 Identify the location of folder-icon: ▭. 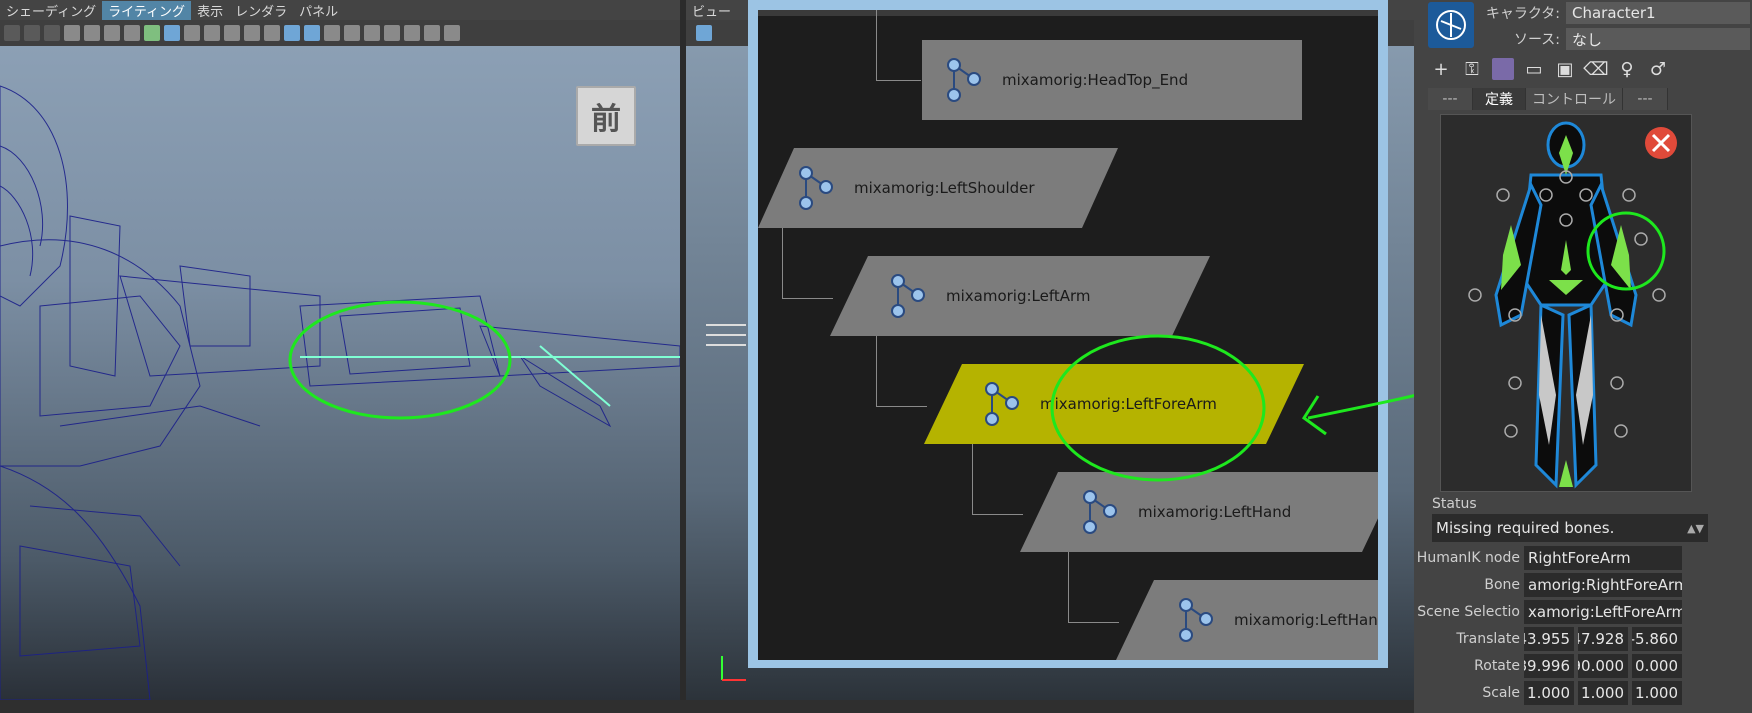
(1534, 69).